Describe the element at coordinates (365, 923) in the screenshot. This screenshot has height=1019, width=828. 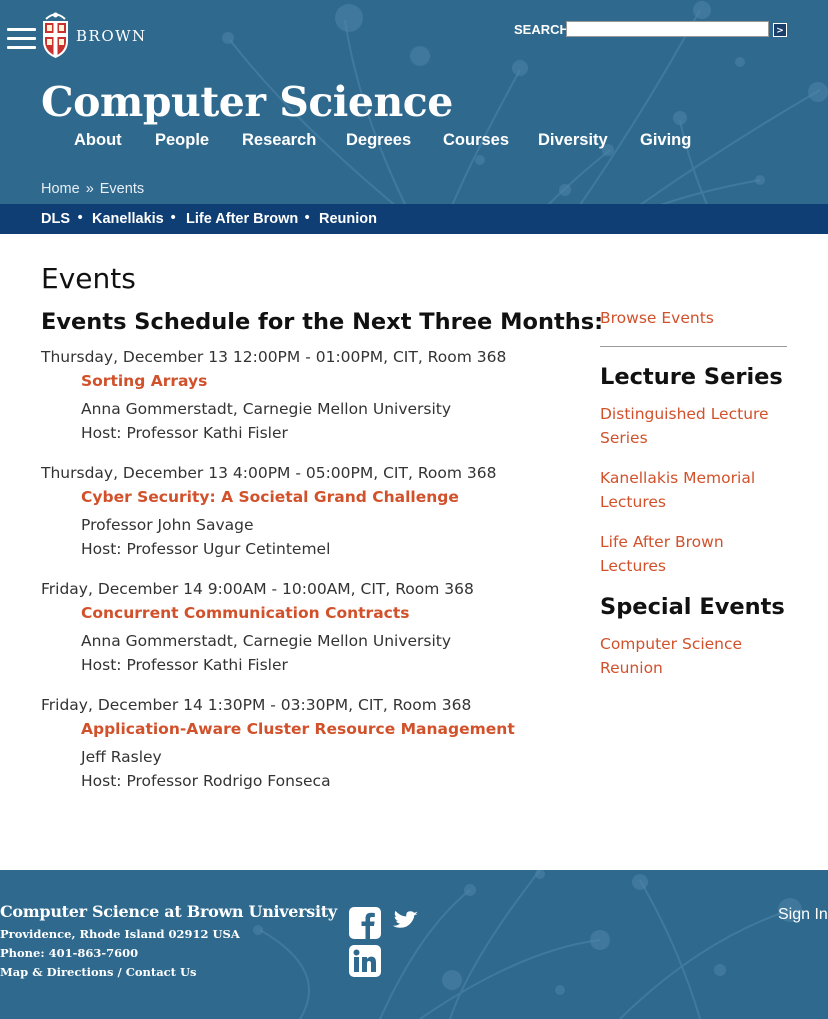
I see `facebook-icon` at that location.